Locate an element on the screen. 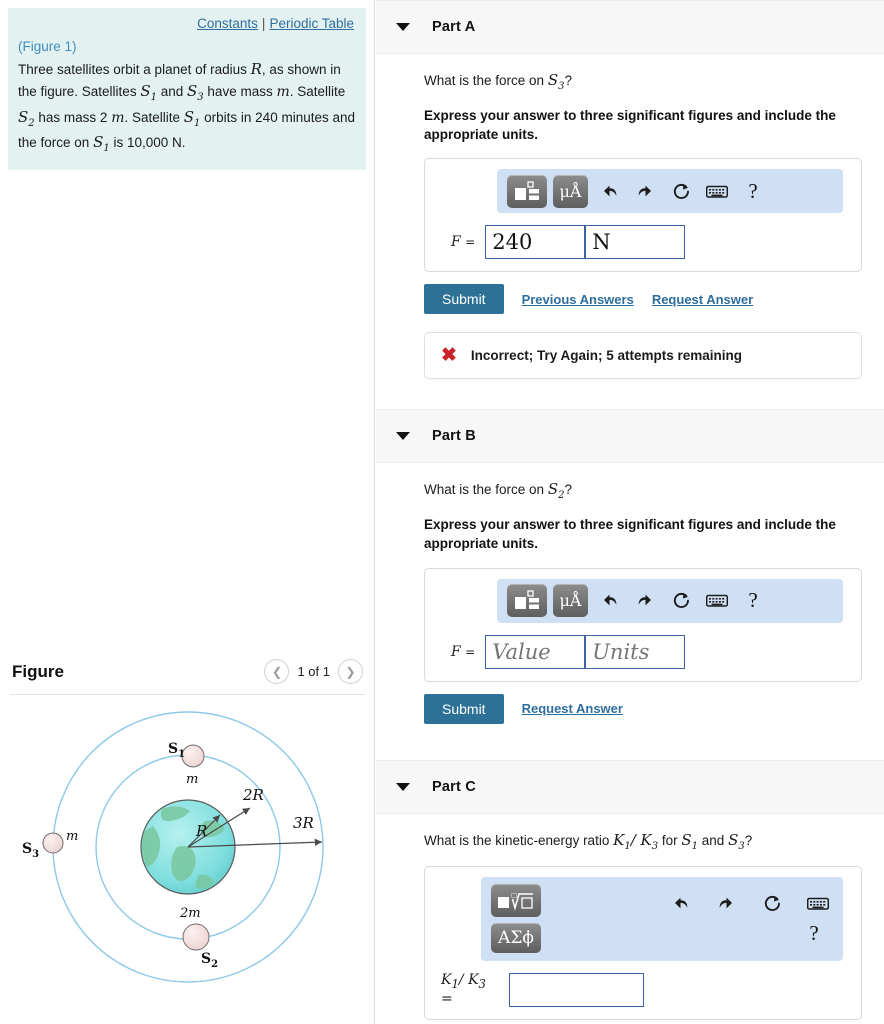 Image resolution: width=884 pixels, height=1024 pixels. chevron-right-icon: ❯ is located at coordinates (350, 671).